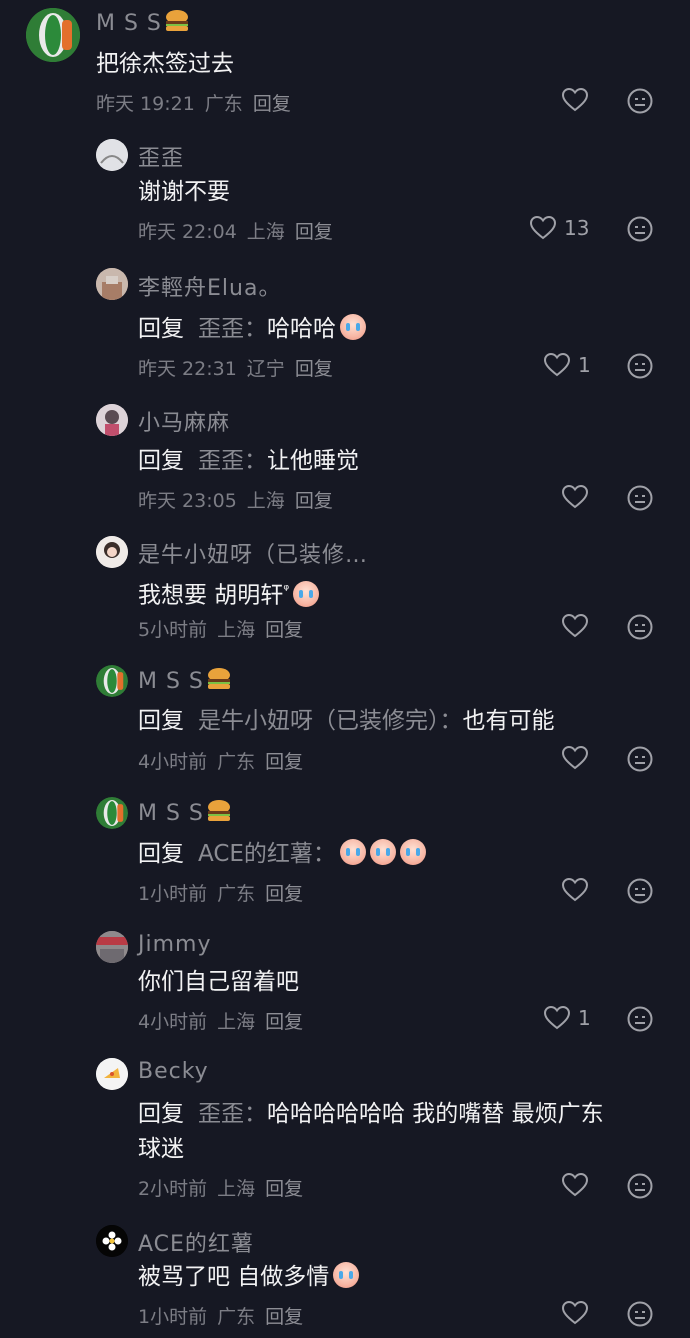  Describe the element at coordinates (196, 1242) in the screenshot. I see `comment-author: ACE的红薯` at that location.